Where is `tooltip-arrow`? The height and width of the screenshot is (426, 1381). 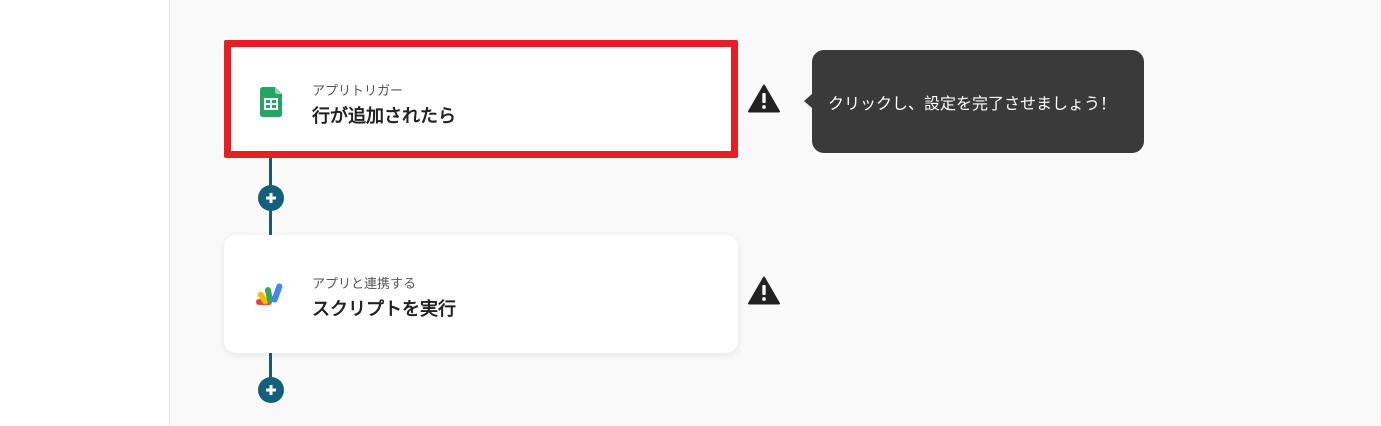
tooltip-arrow is located at coordinates (808, 101).